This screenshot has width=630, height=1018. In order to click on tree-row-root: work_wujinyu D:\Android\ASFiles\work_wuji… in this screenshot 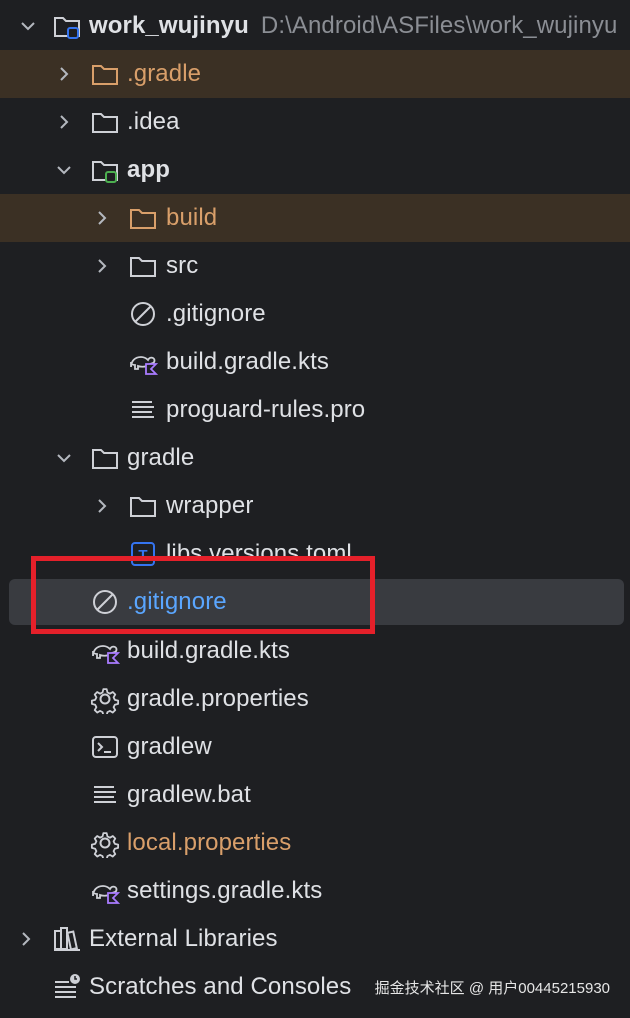, I will do `click(315, 26)`.